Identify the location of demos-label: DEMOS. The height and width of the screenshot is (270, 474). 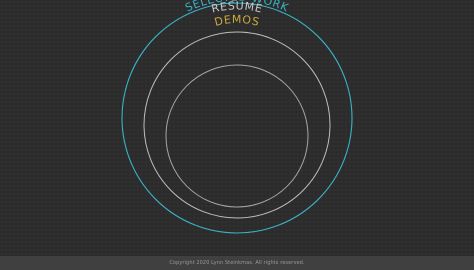
(237, 21).